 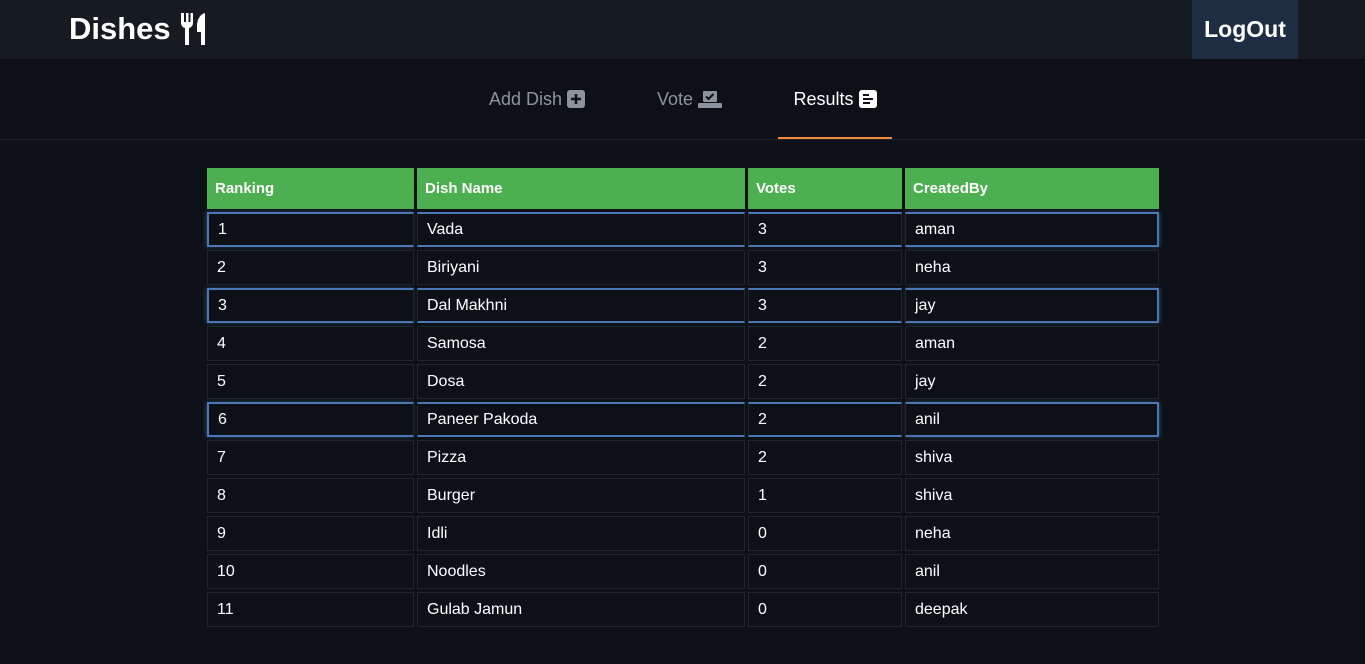 I want to click on brand: Dishes, so click(x=139, y=29).